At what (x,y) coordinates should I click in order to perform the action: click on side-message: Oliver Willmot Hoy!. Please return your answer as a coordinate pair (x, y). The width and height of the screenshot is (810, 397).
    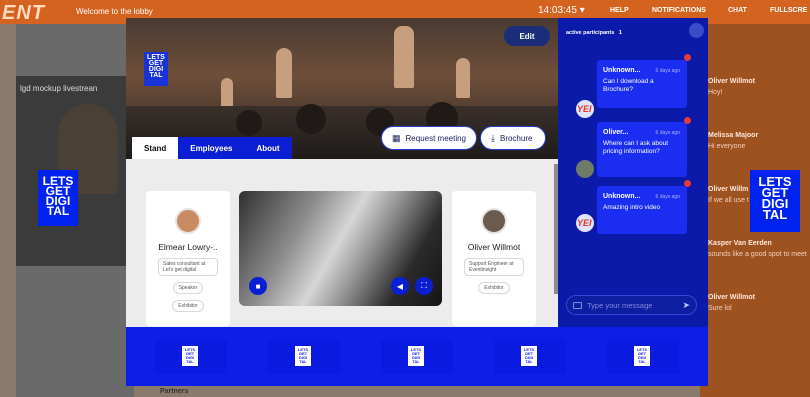
    Looking at the image, I should click on (732, 87).